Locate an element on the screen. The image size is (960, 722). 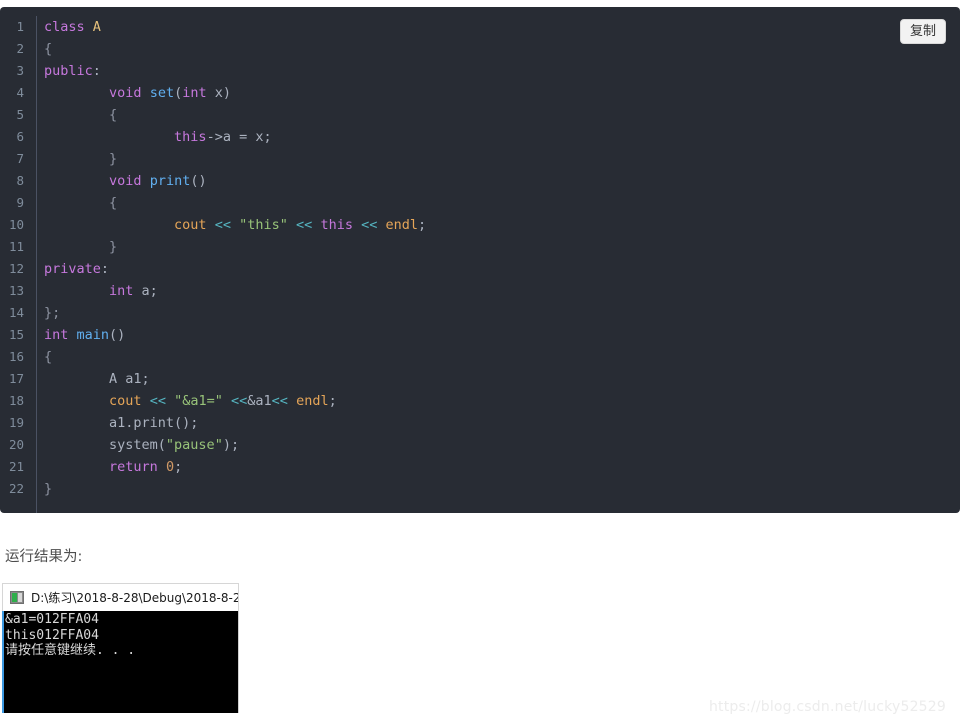
code-token: a; is located at coordinates (145, 291).